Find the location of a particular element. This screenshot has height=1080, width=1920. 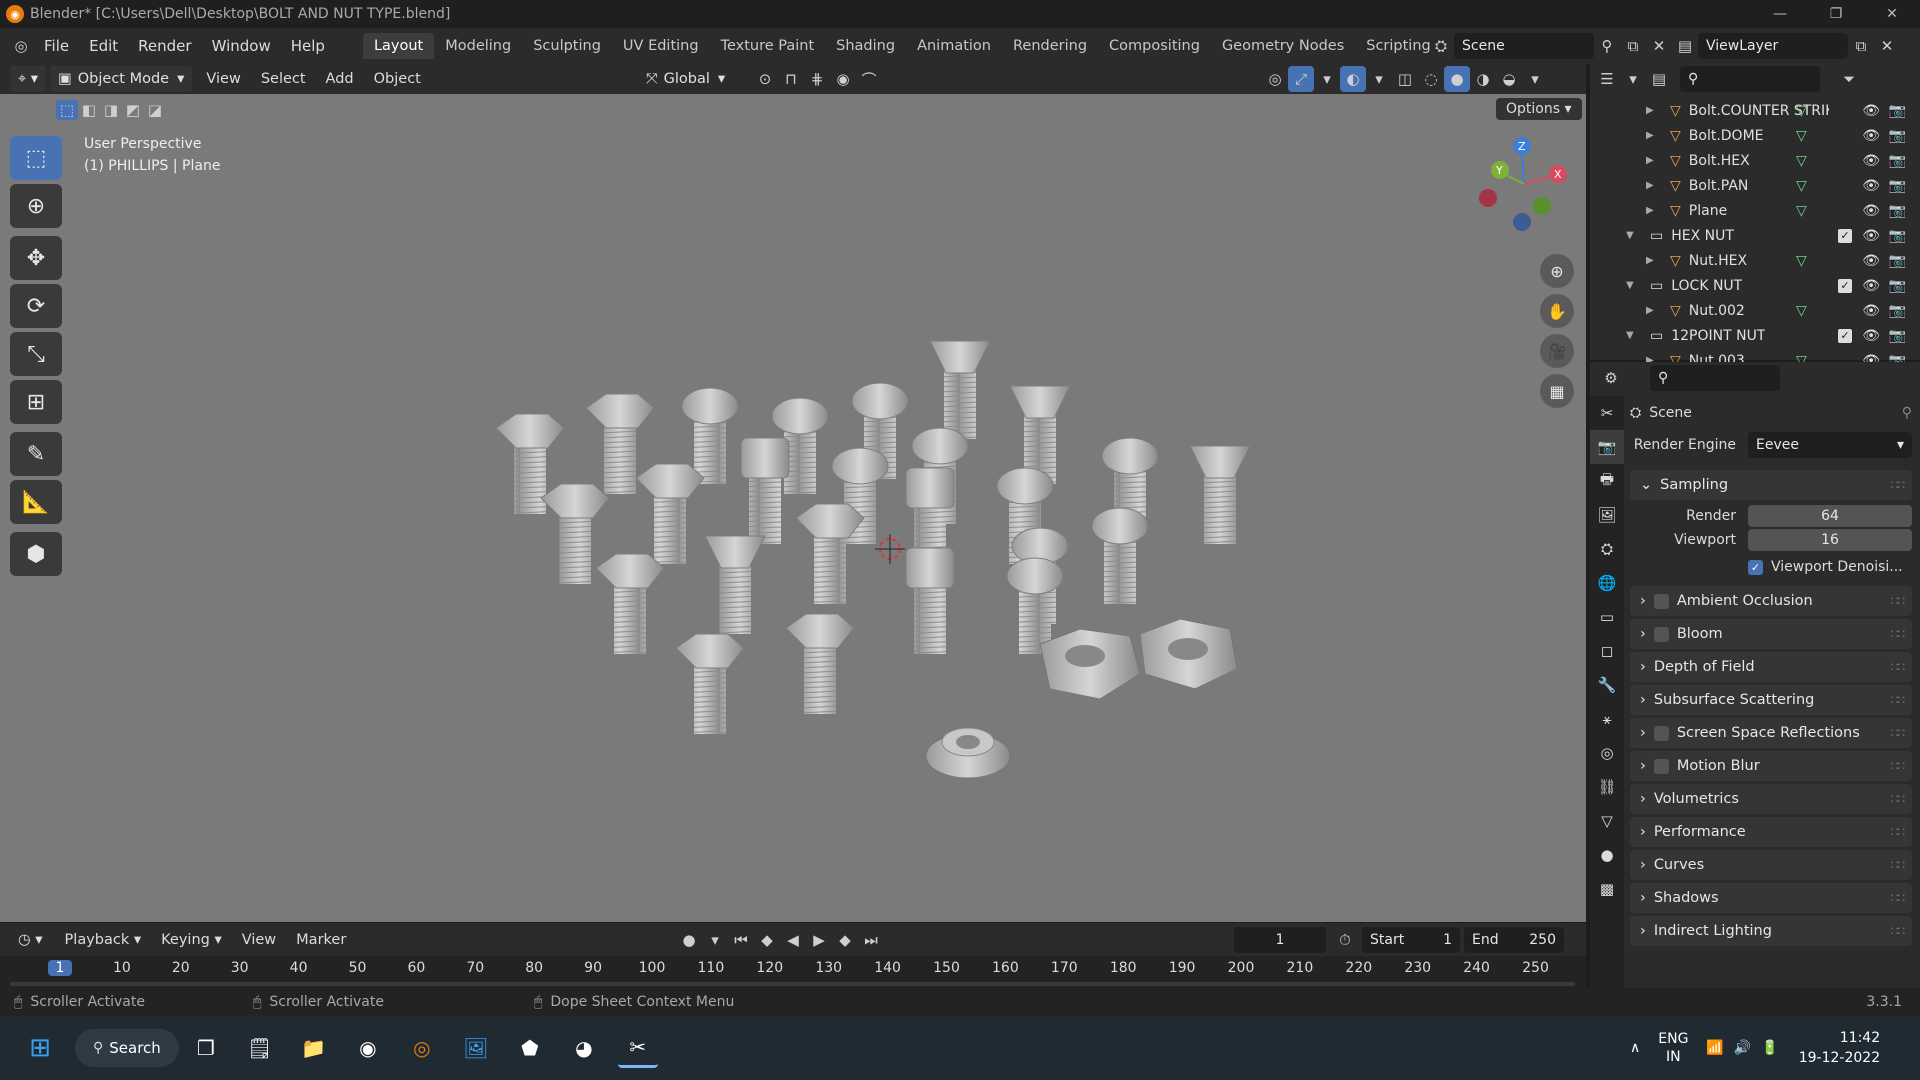

timeline-editor-type: ◷ ▾ is located at coordinates (30, 940).